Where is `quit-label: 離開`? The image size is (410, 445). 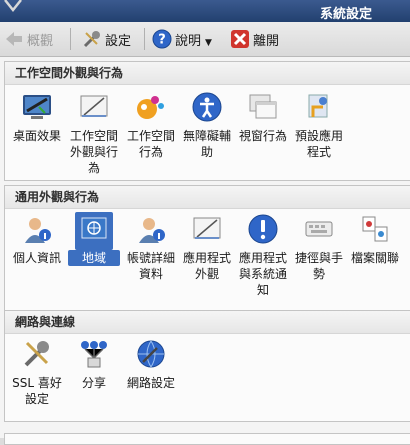
quit-label: 離開 is located at coordinates (266, 41).